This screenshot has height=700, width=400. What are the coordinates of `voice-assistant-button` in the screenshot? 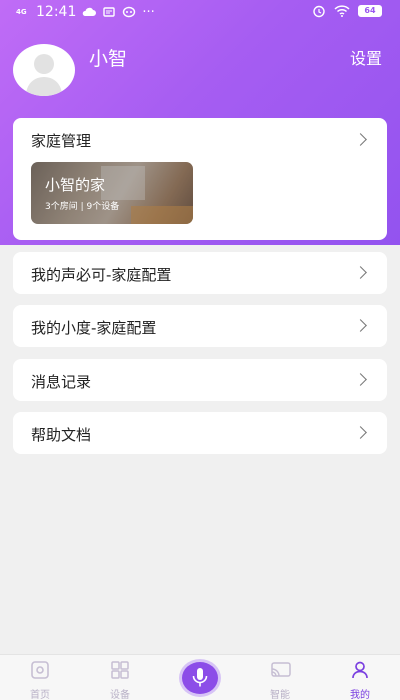 It's located at (200, 678).